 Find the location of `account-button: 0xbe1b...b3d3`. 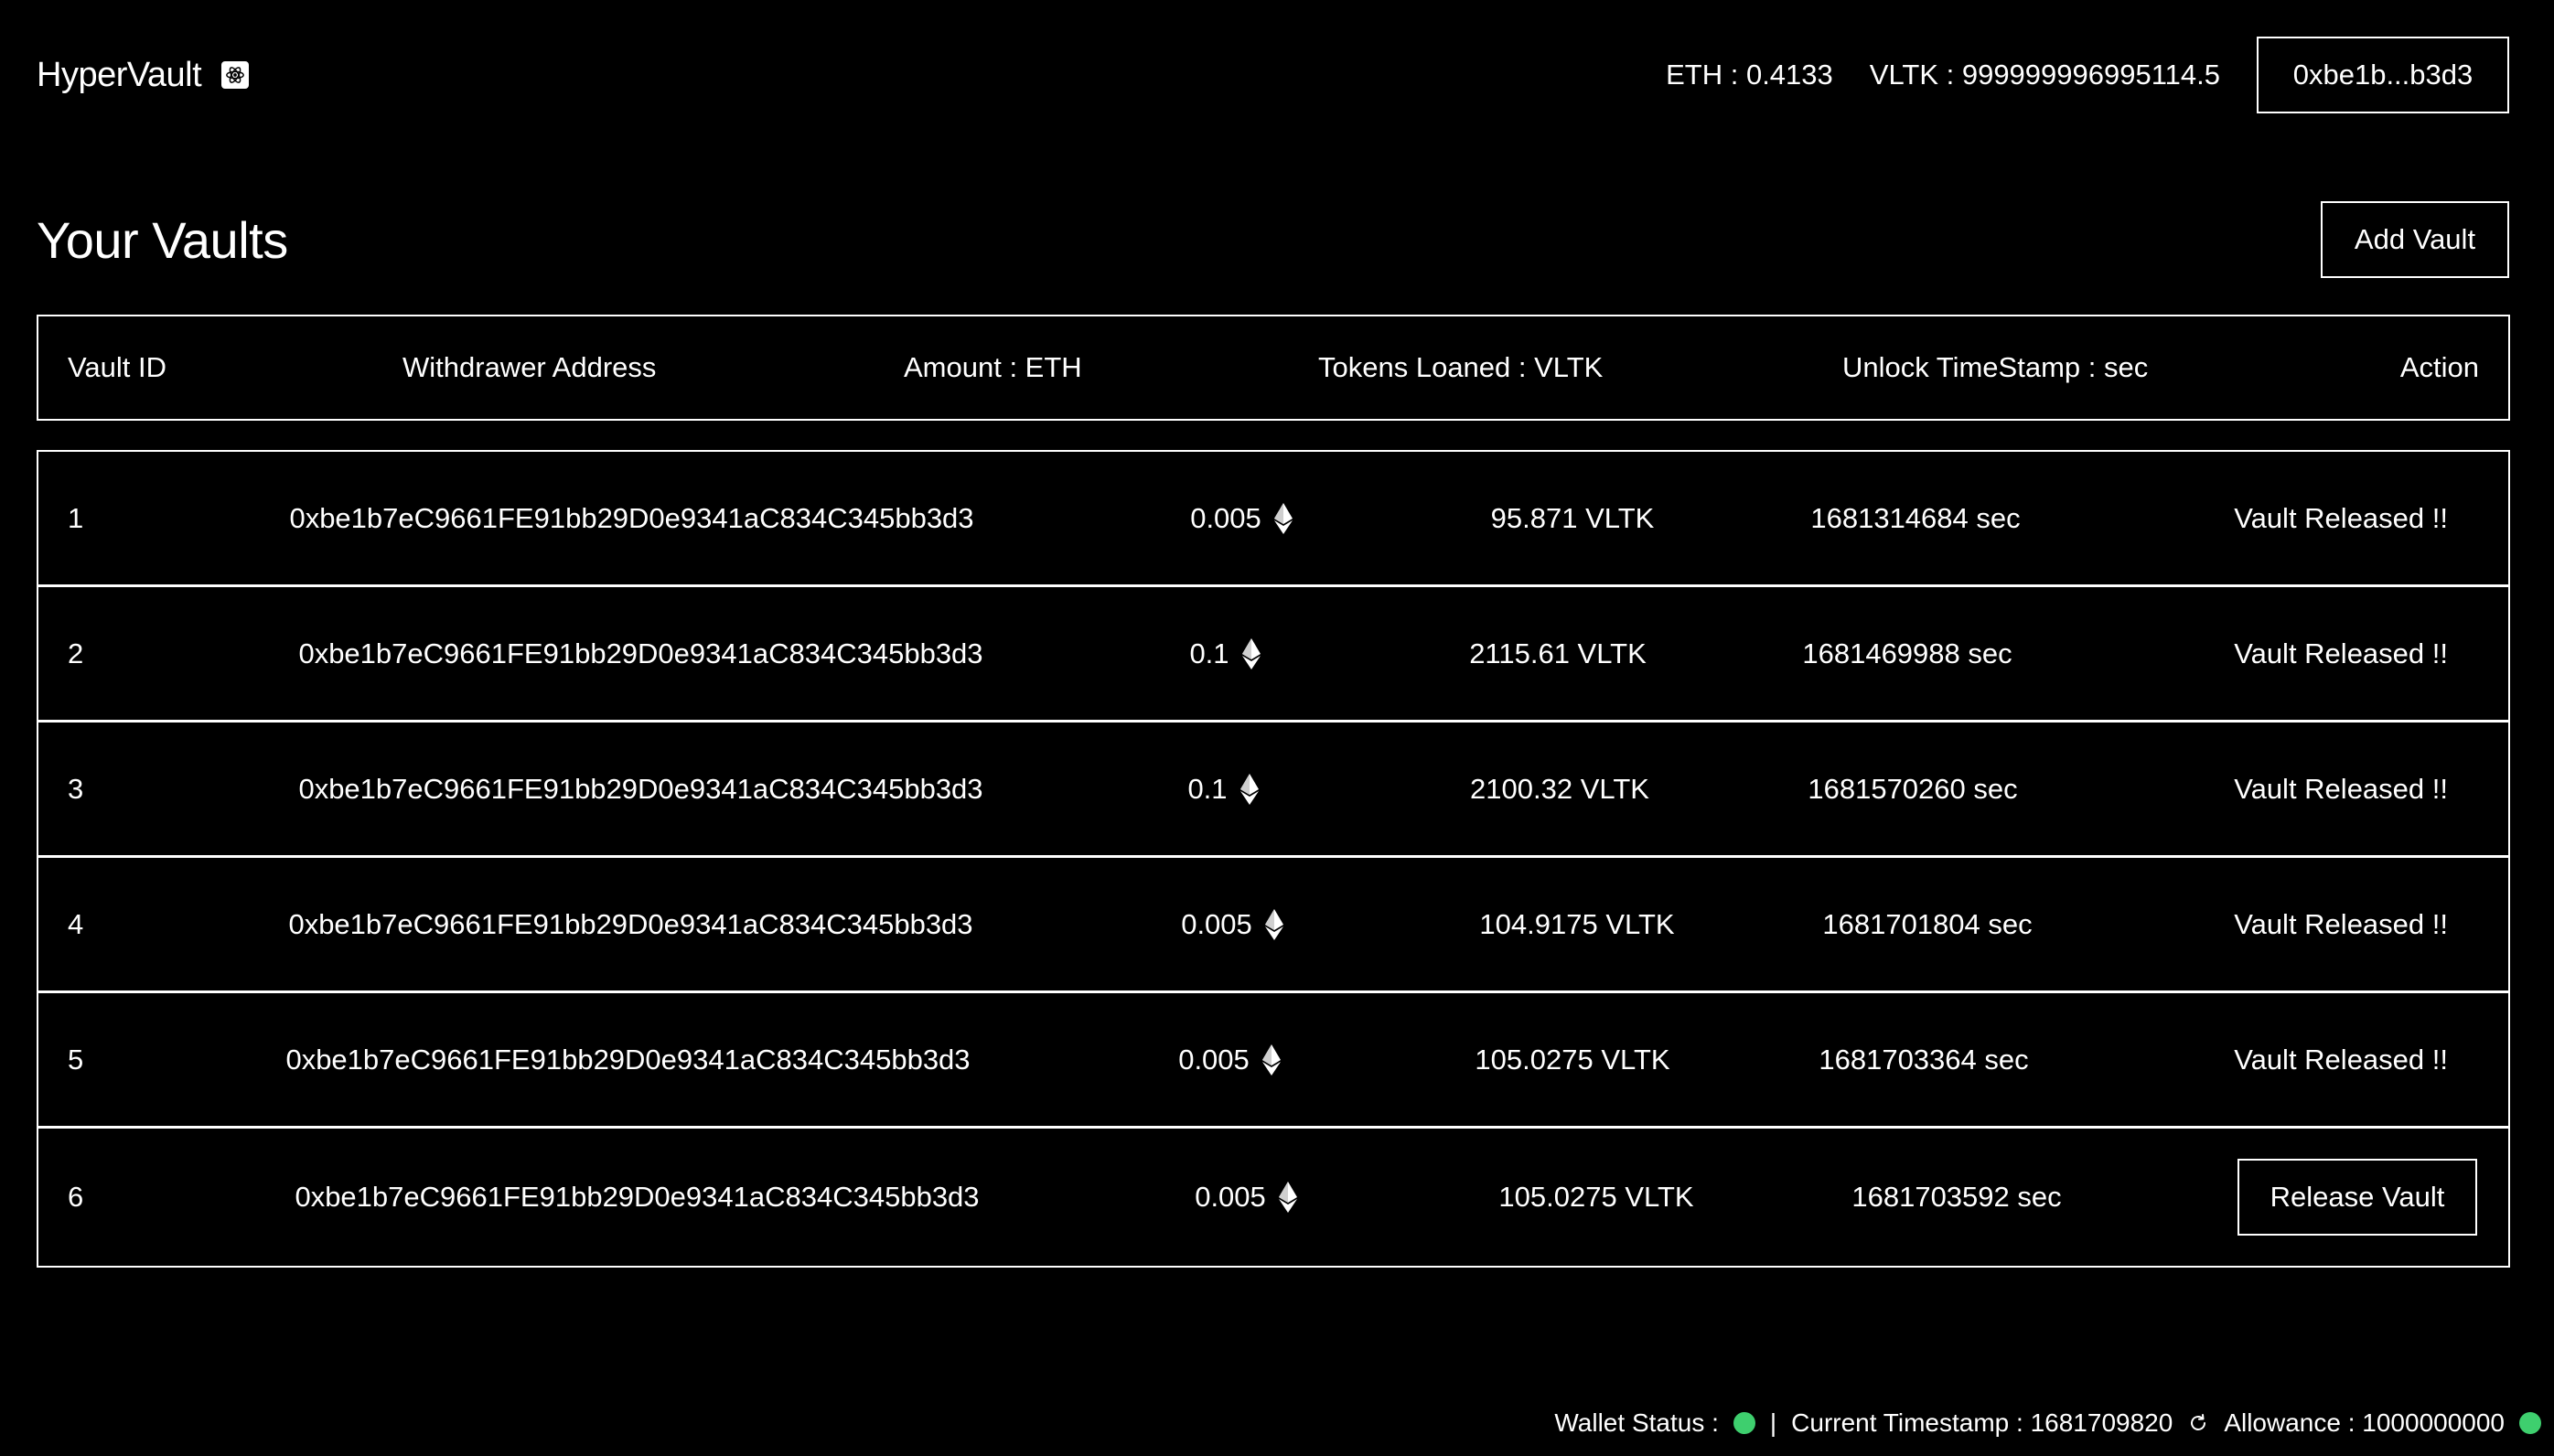

account-button: 0xbe1b...b3d3 is located at coordinates (2383, 75).